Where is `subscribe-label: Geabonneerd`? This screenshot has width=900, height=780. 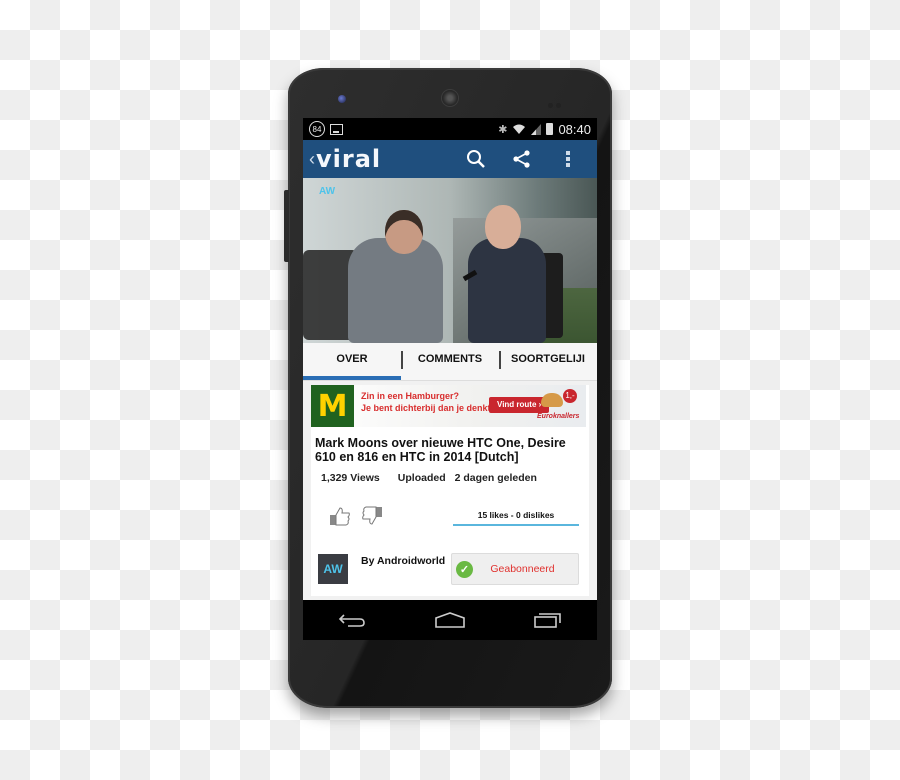 subscribe-label: Geabonneerd is located at coordinates (522, 569).